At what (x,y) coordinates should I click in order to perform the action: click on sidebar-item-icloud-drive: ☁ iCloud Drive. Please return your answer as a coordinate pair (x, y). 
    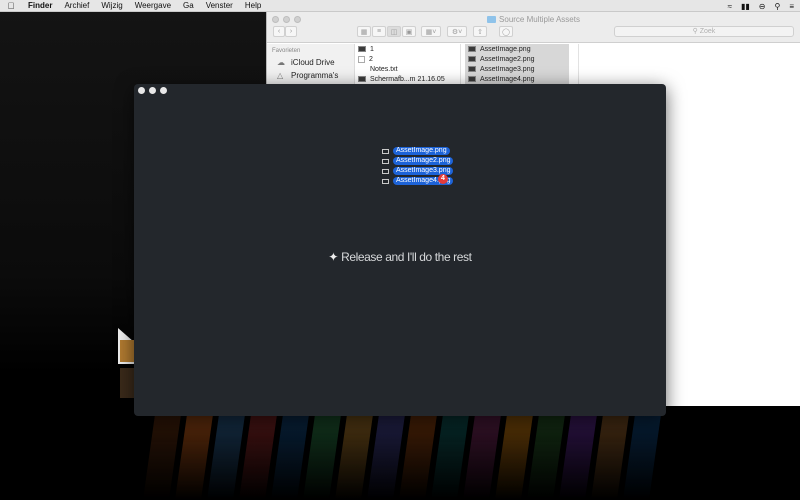
    Looking at the image, I should click on (310, 62).